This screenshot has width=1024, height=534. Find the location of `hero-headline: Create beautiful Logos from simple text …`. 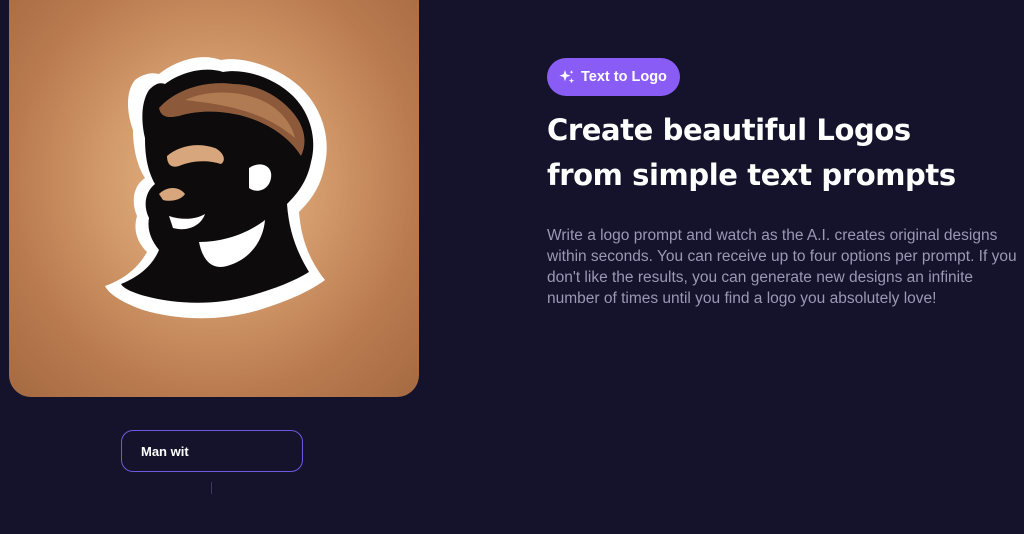

hero-headline: Create beautiful Logos from simple text … is located at coordinates (782, 153).